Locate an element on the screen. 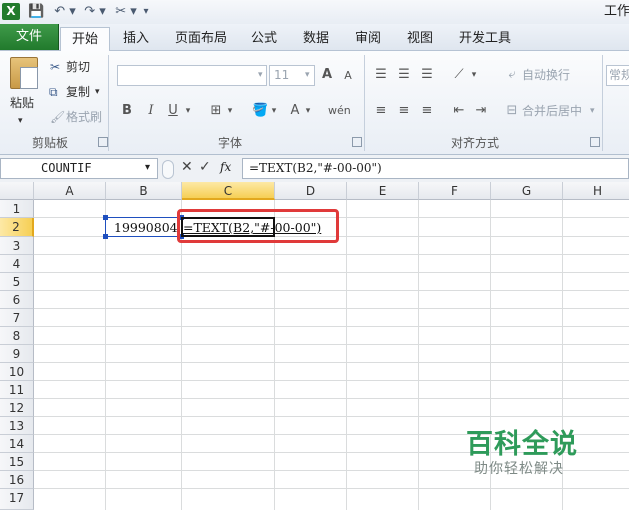 The image size is (629, 510). number-format-value: 常规 is located at coordinates (619, 75).